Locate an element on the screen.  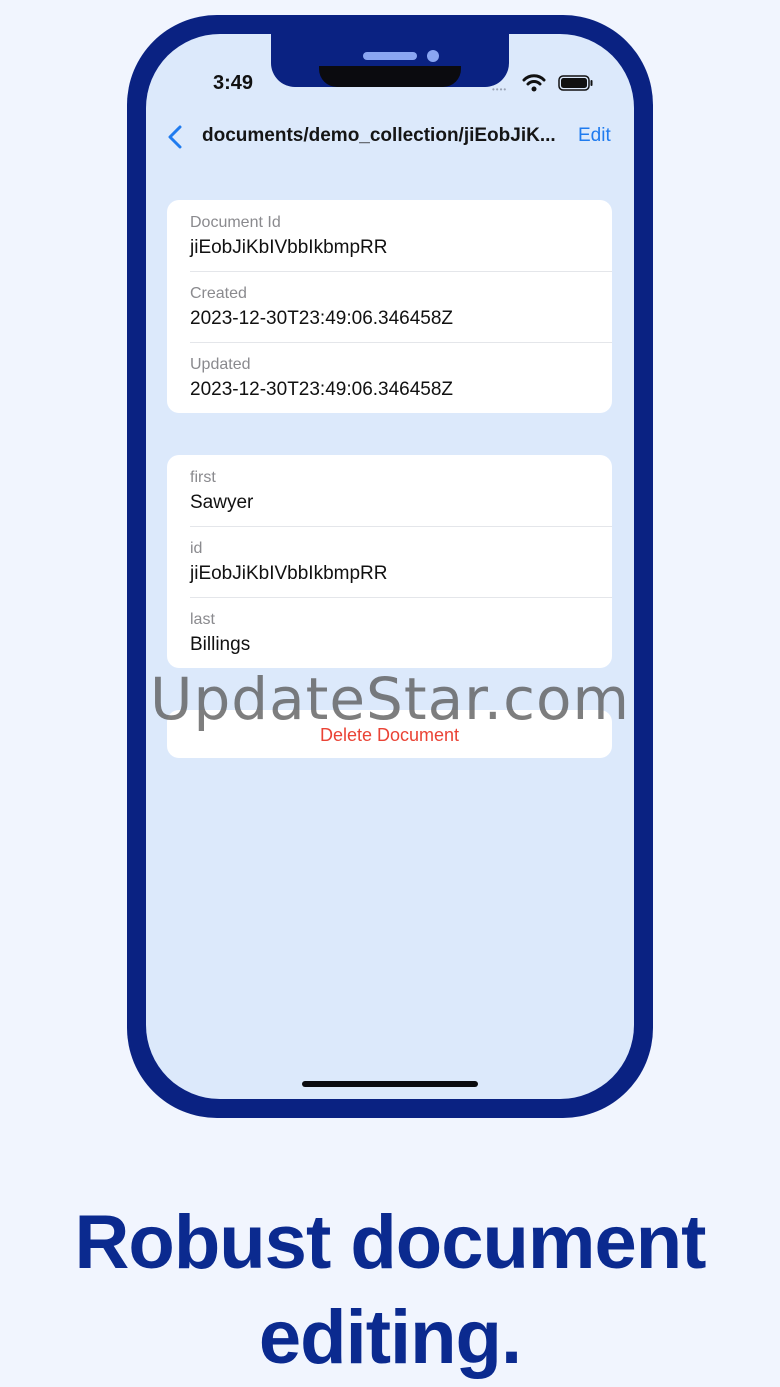
field-label: last is located at coordinates (202, 619).